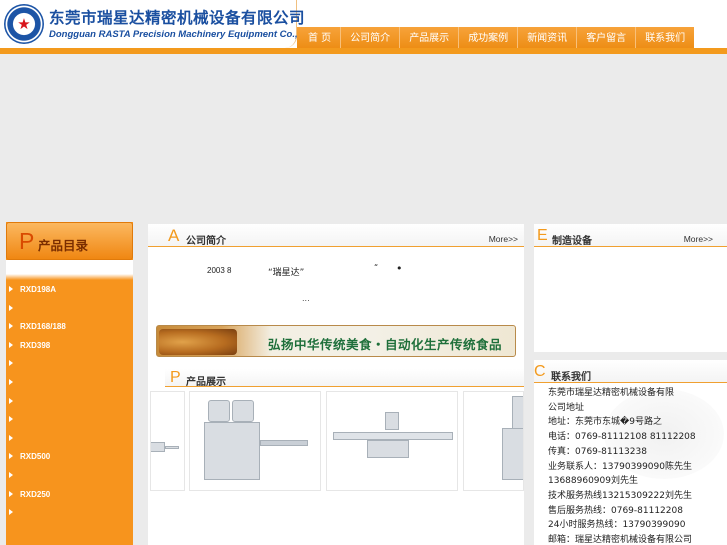 The image size is (727, 545). Describe the element at coordinates (630, 356) in the screenshot. I see `section-spacer` at that location.